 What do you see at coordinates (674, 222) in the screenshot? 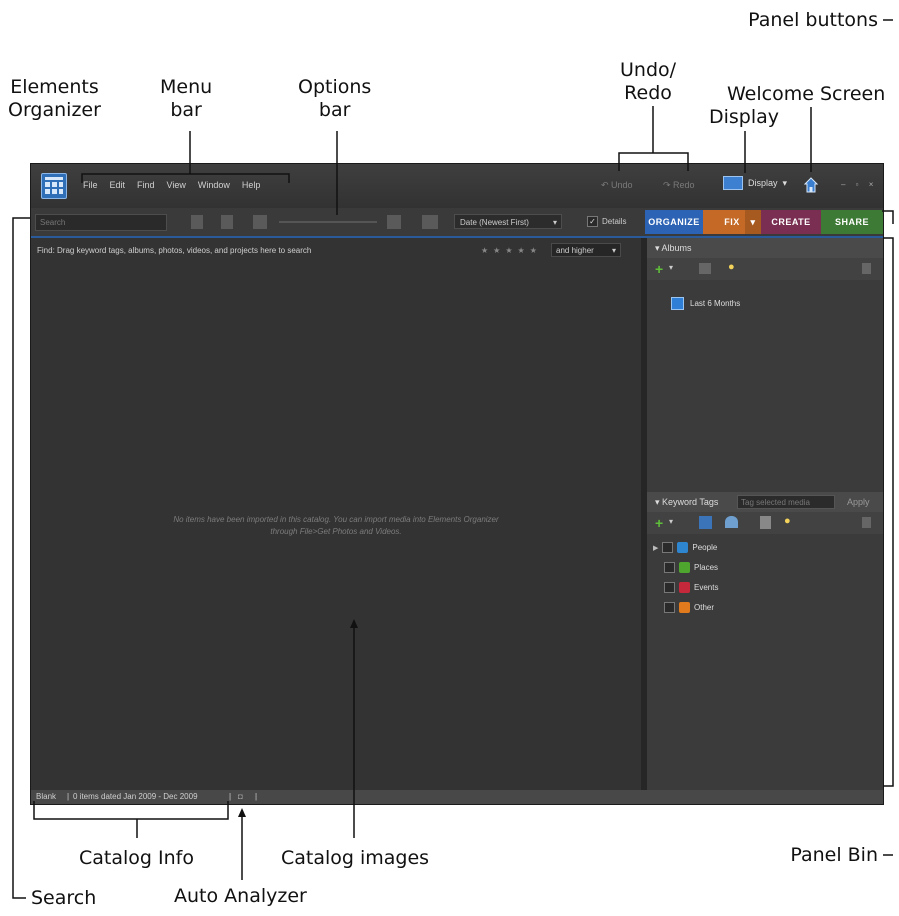
I see `tab-organize: ORGANIZE` at bounding box center [674, 222].